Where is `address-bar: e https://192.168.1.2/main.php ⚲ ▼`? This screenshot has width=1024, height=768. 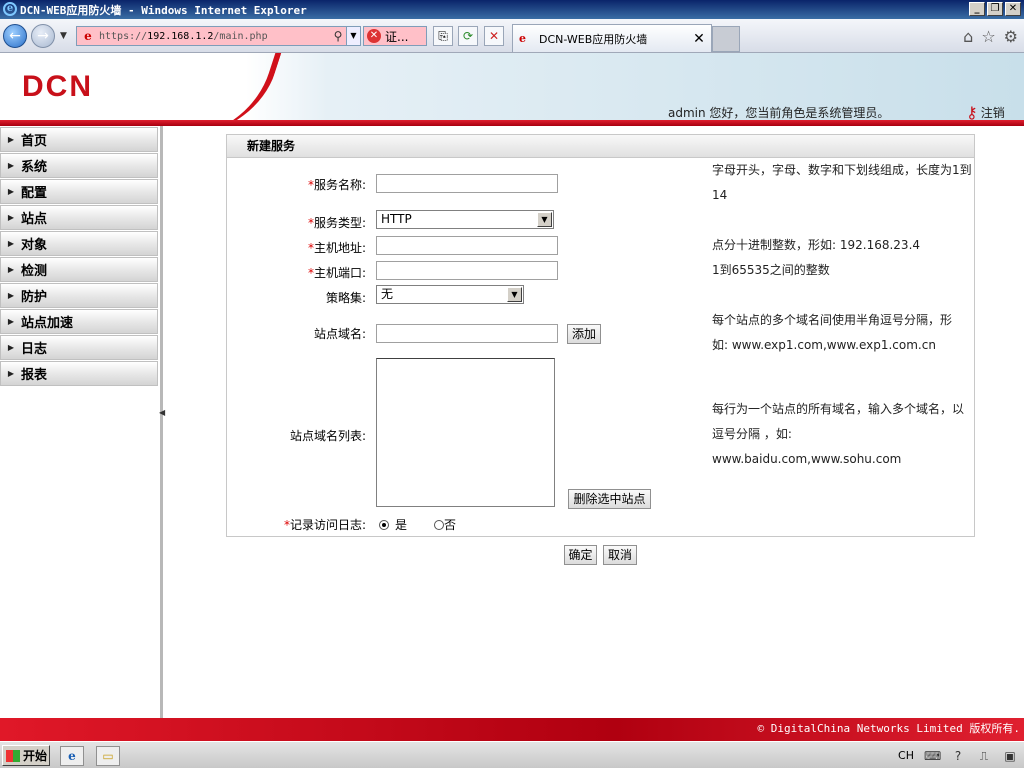 address-bar: e https://192.168.1.2/main.php ⚲ ▼ is located at coordinates (218, 36).